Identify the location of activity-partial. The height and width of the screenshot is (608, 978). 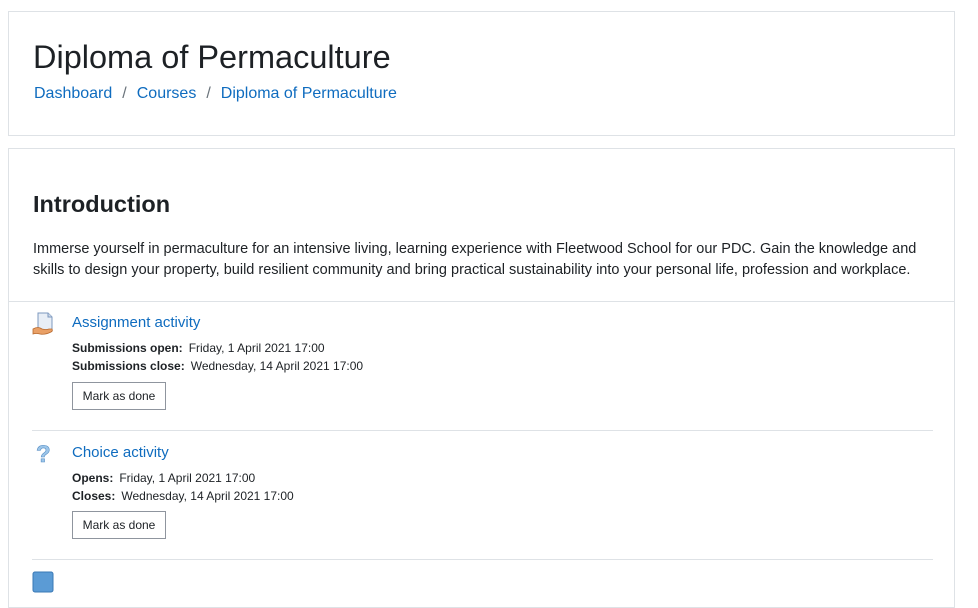
(482, 586).